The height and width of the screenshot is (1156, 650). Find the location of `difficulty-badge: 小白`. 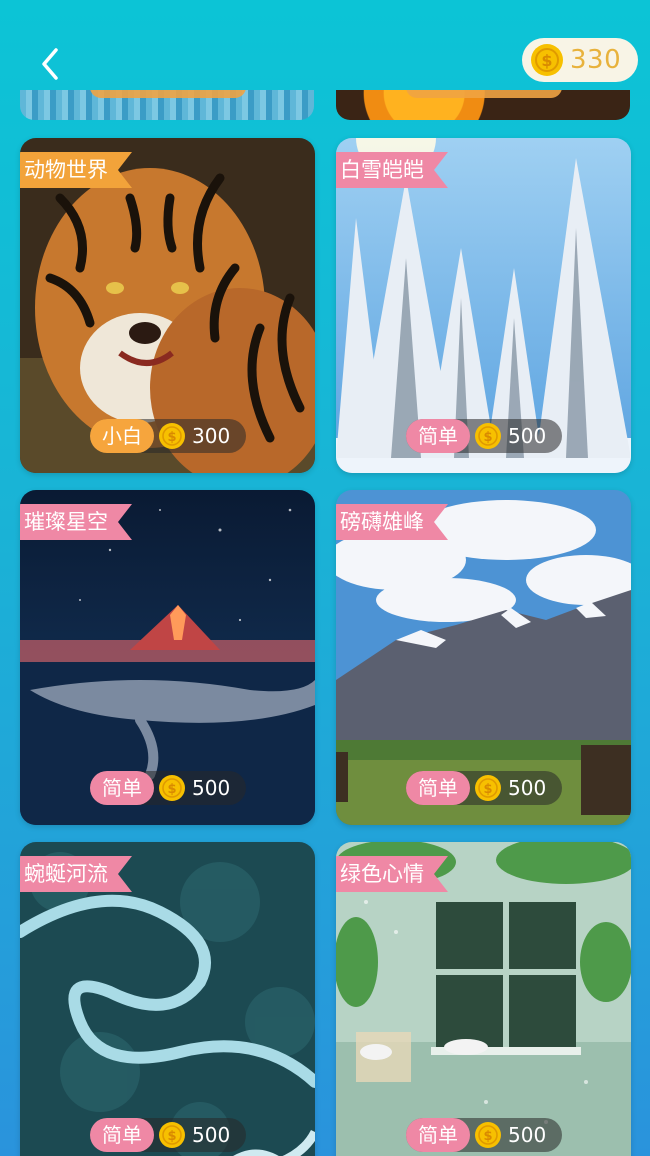

difficulty-badge: 小白 is located at coordinates (122, 436).